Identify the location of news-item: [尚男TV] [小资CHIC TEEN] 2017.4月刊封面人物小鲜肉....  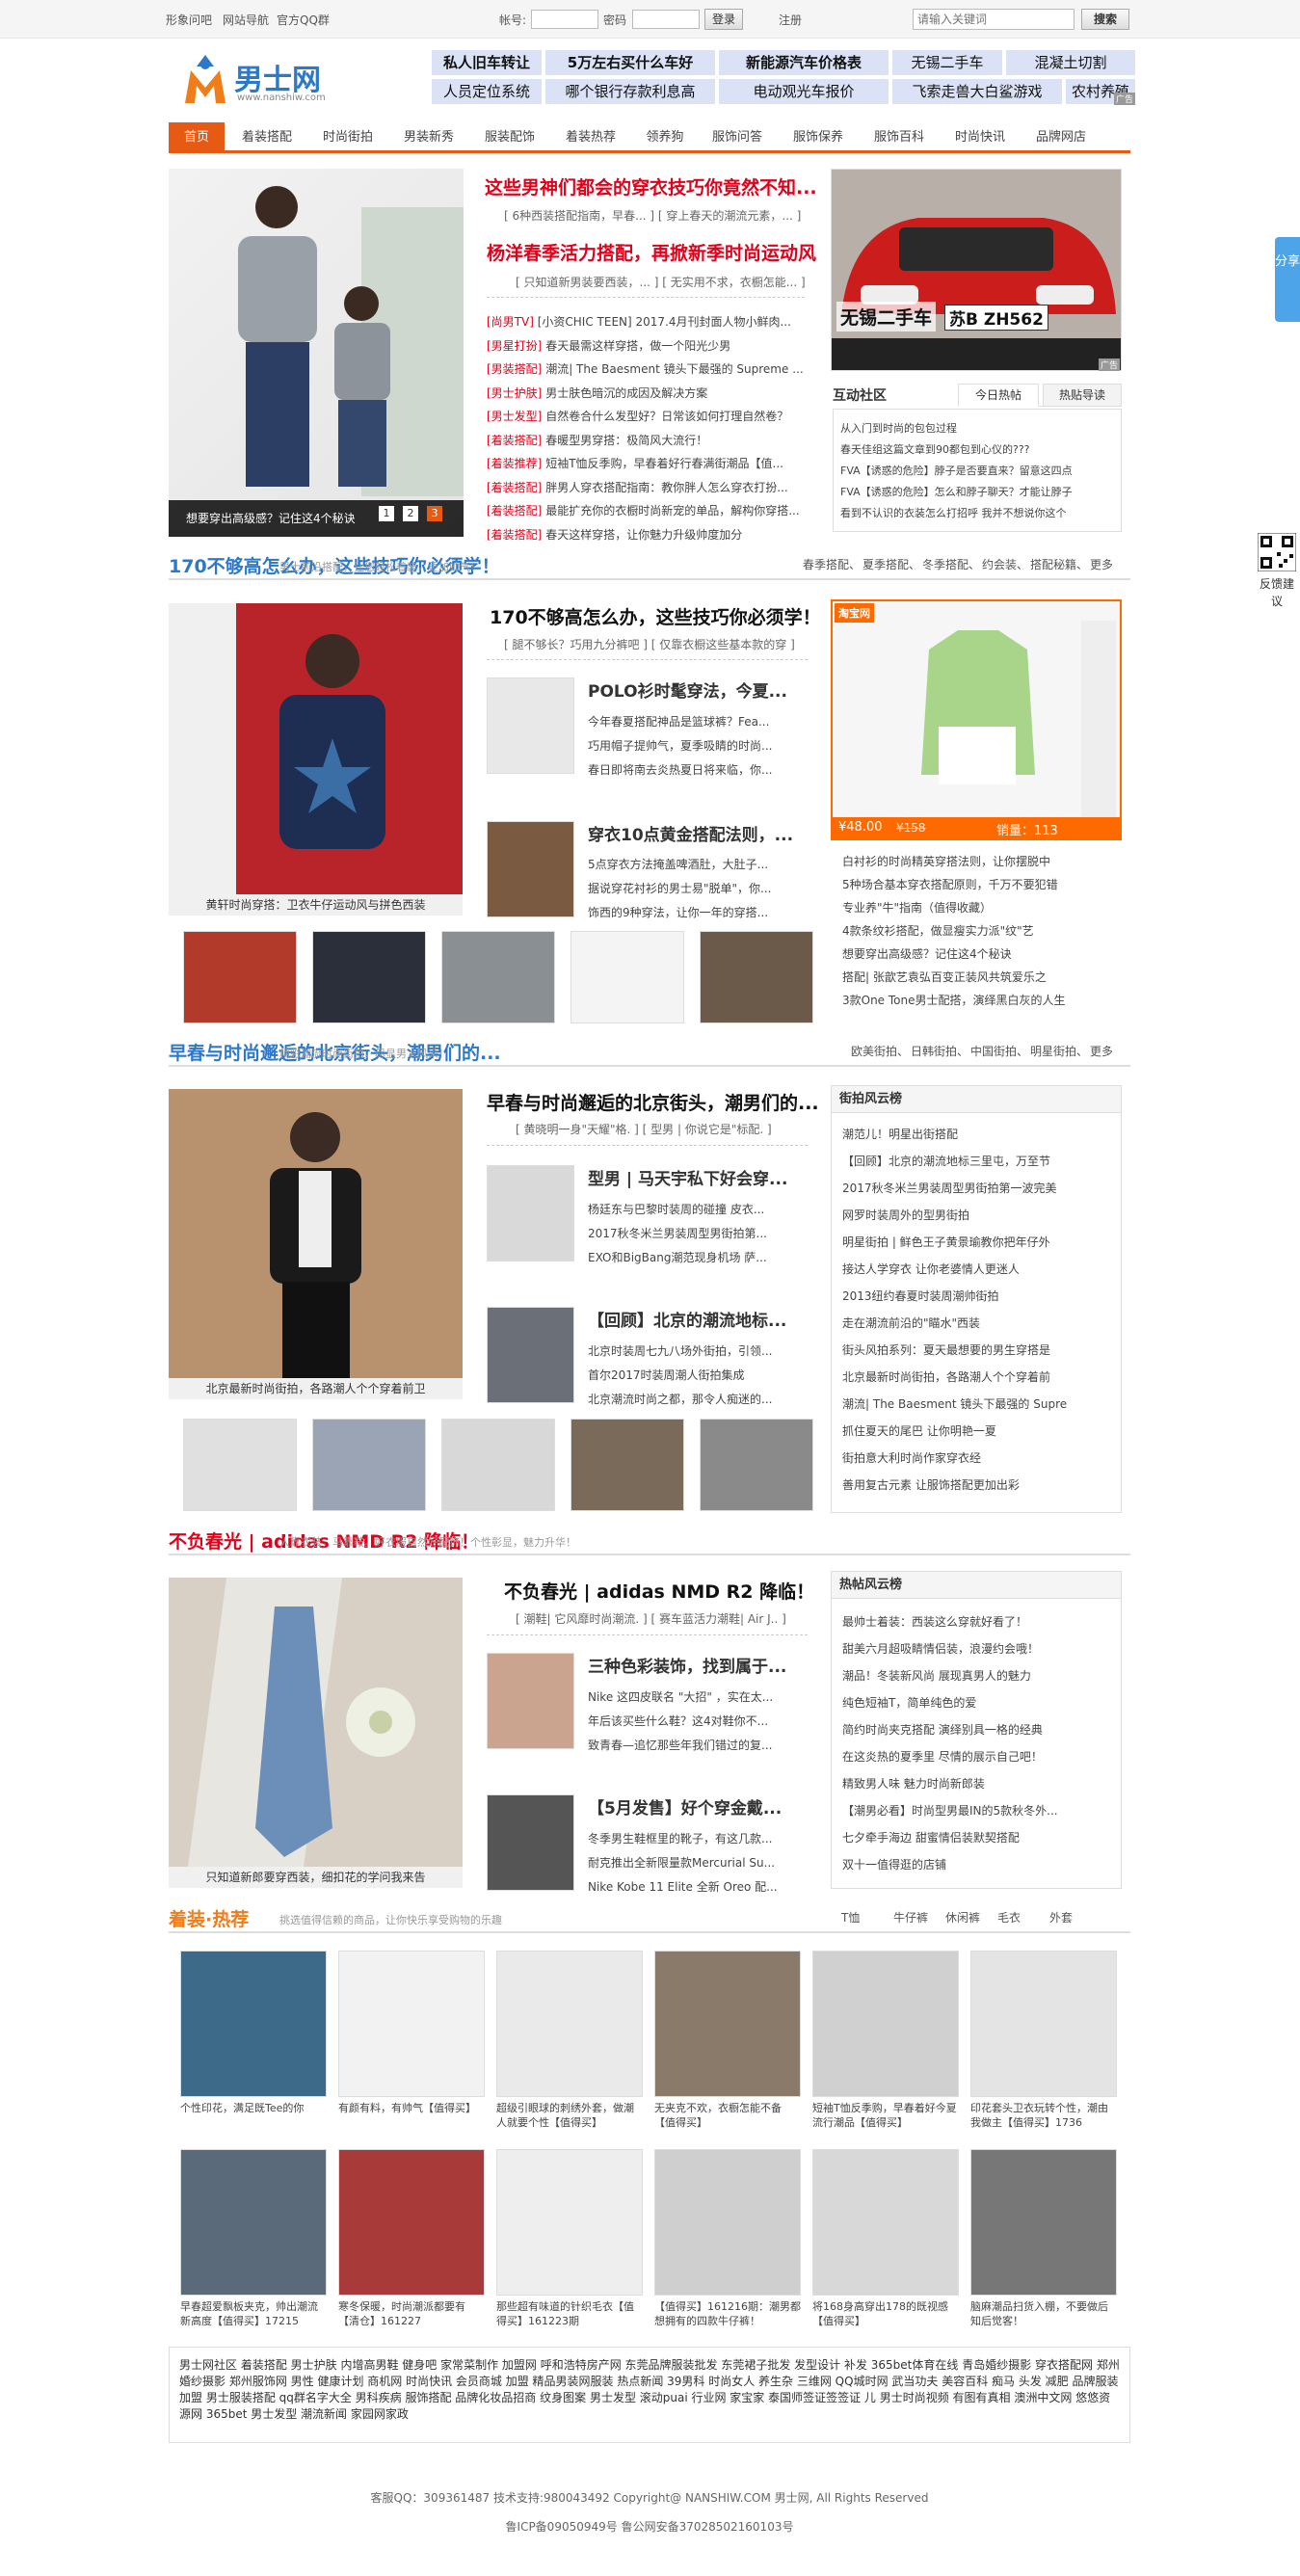
(646, 321).